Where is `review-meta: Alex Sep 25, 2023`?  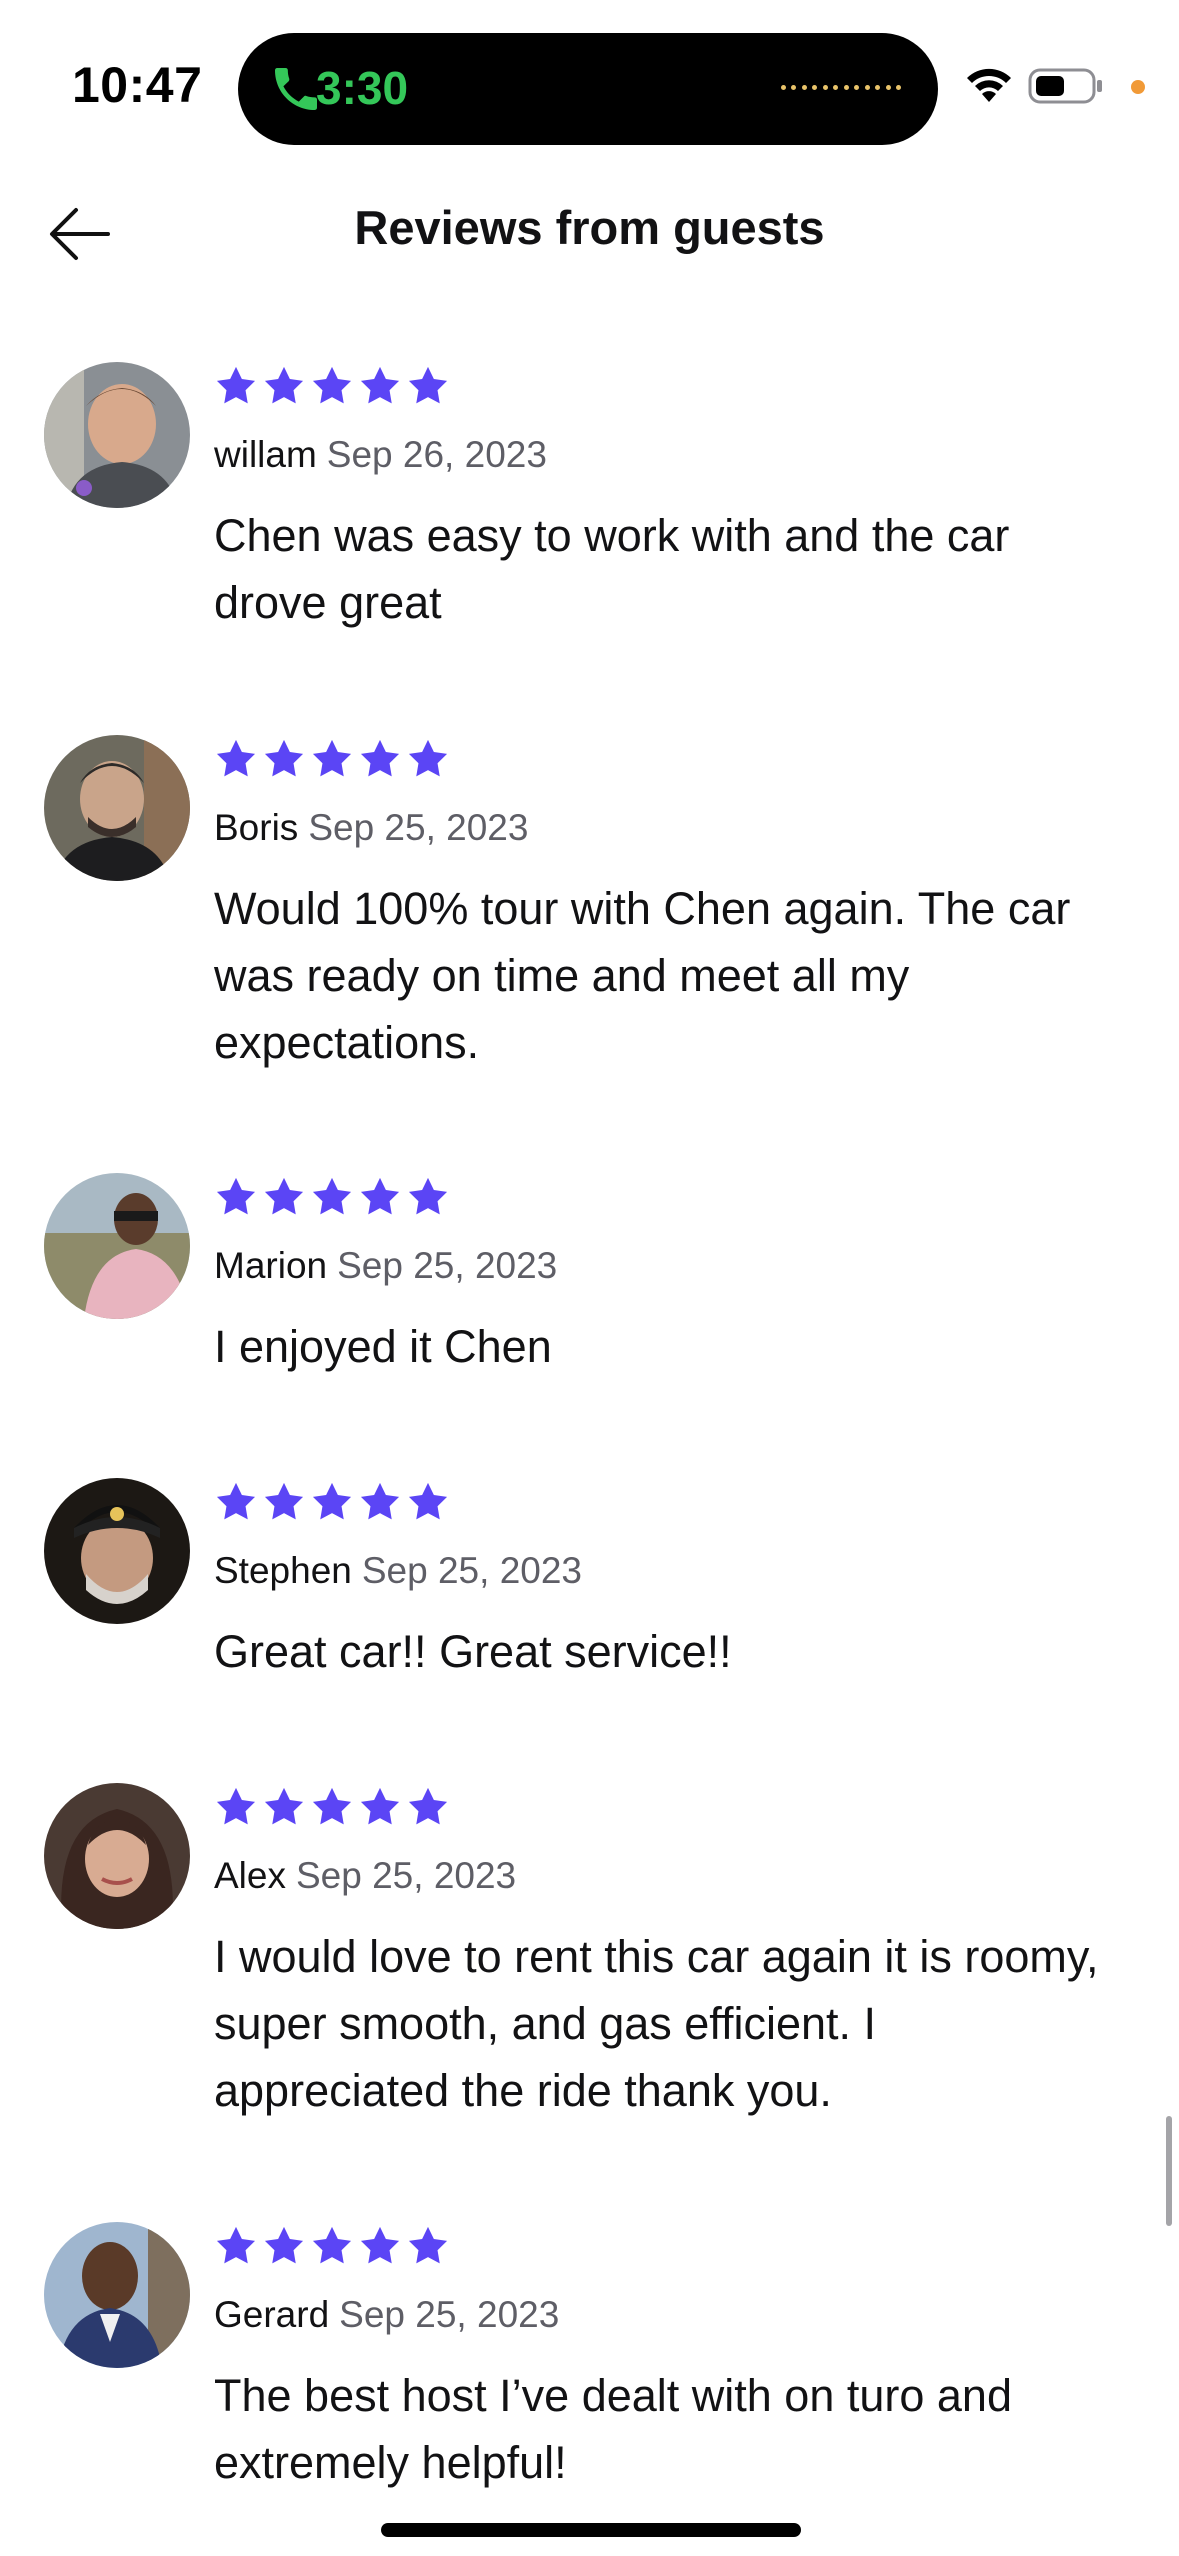
review-meta: Alex Sep 25, 2023 is located at coordinates (365, 1876).